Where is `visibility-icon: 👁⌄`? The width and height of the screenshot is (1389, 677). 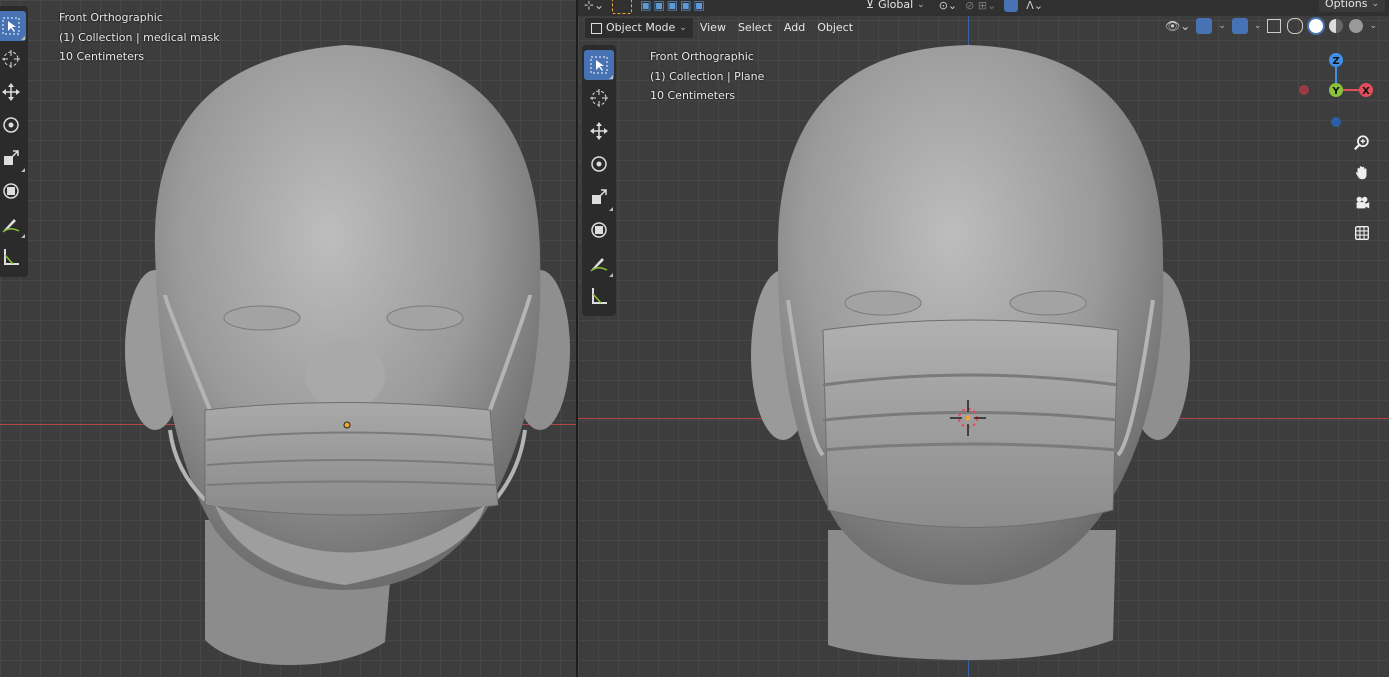 visibility-icon: 👁⌄ is located at coordinates (1177, 26).